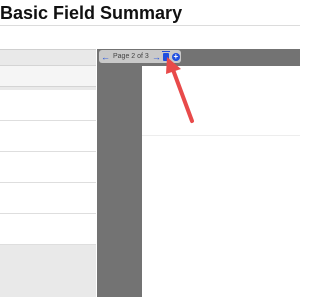 This screenshot has height=297, width=320. I want to click on page-title: Basic Field Summary, so click(91, 13).